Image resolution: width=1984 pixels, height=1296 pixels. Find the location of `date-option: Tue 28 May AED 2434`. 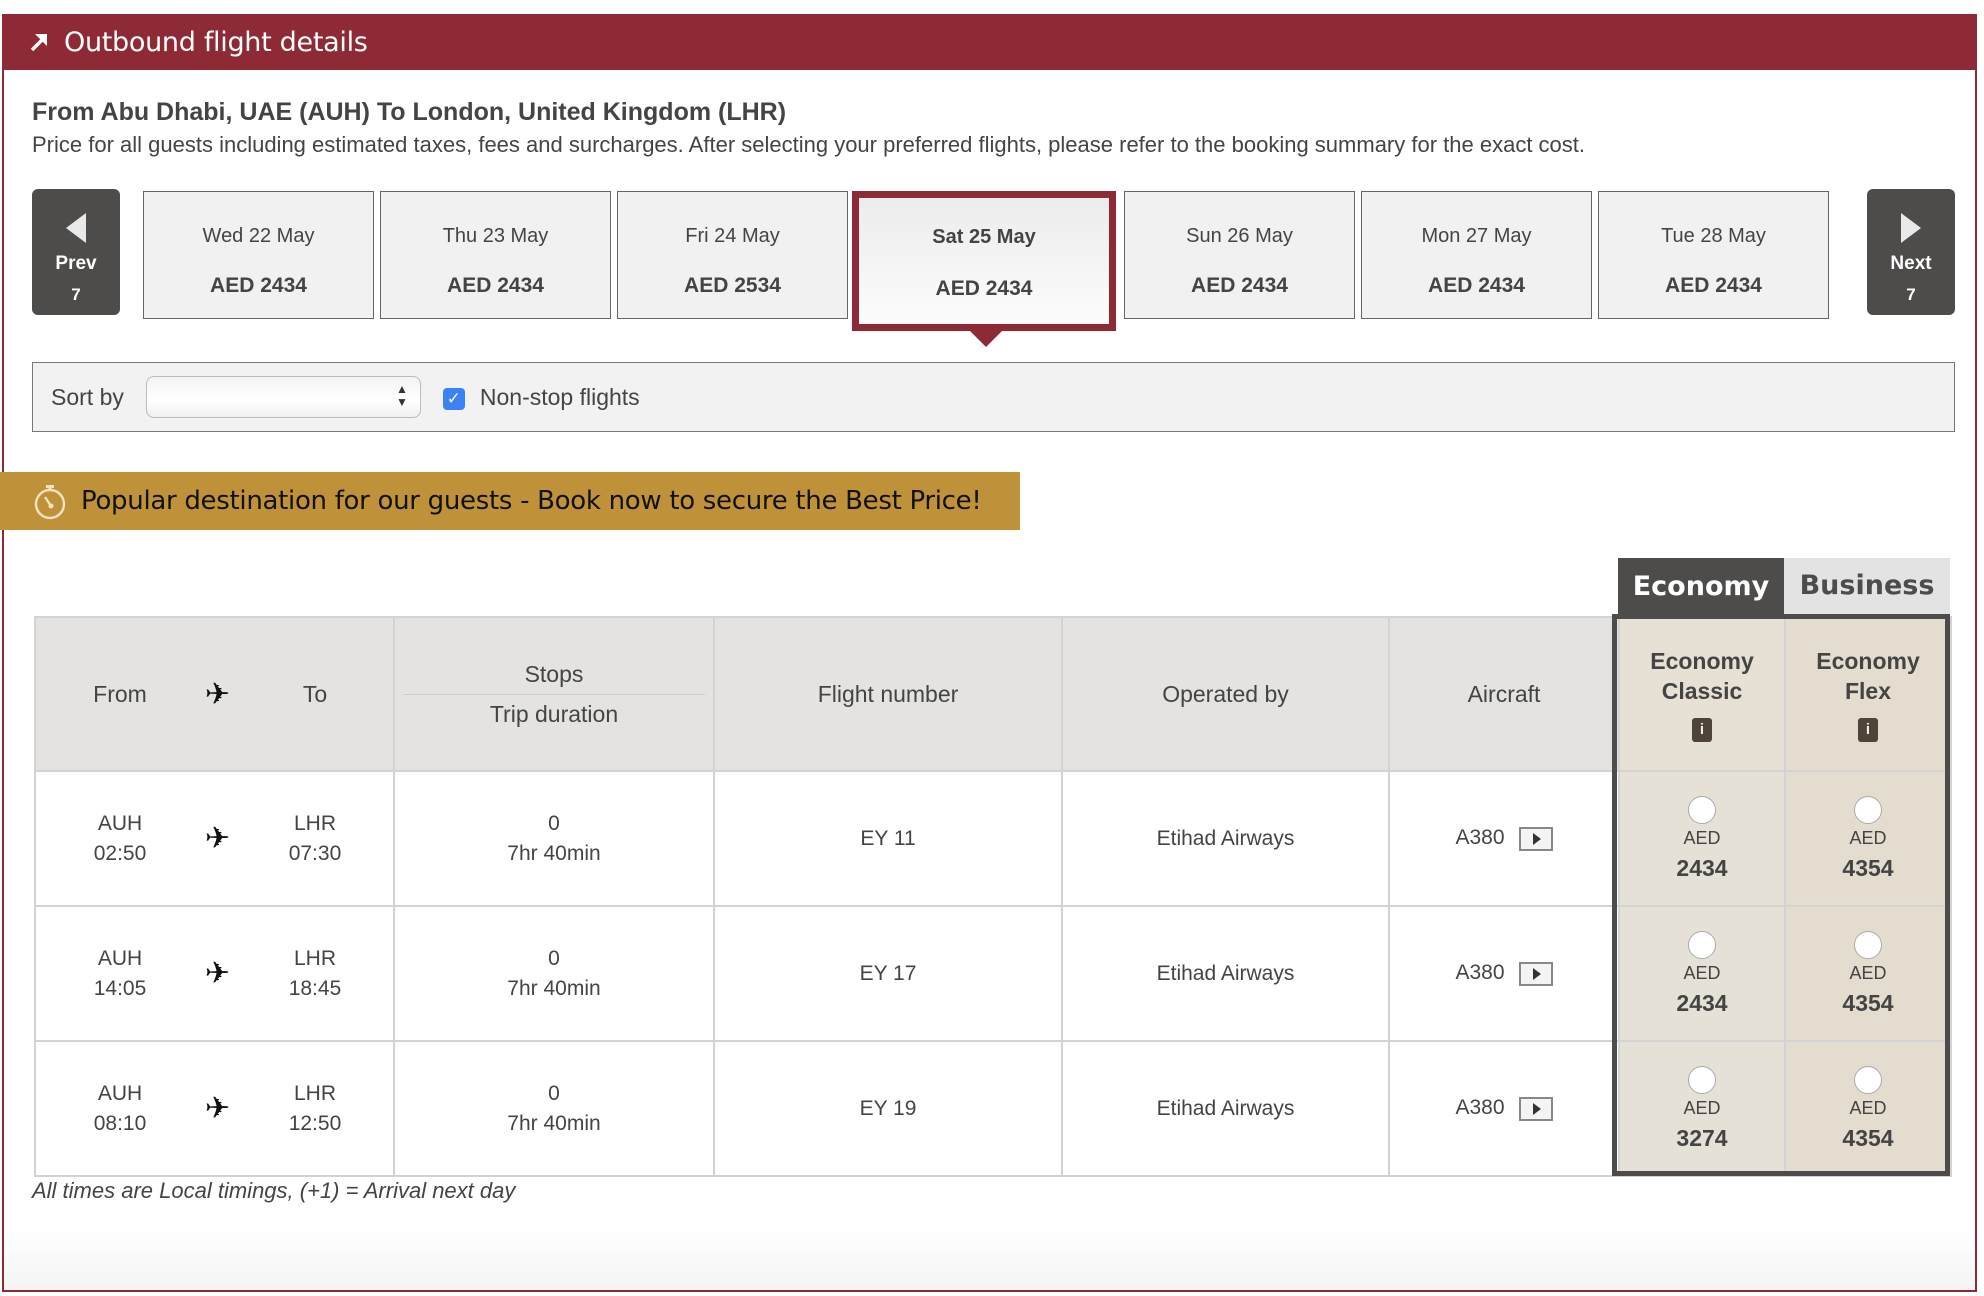

date-option: Tue 28 May AED 2434 is located at coordinates (1713, 255).